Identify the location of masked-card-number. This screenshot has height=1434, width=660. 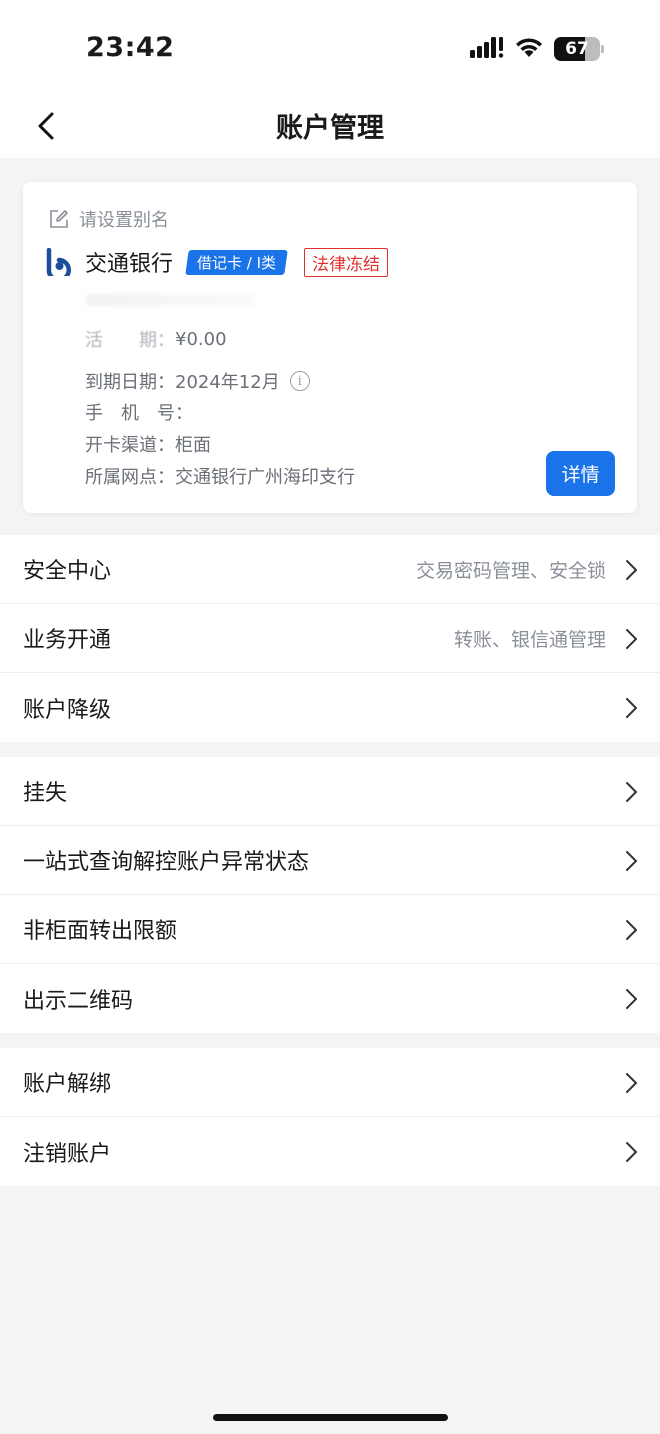
(170, 300).